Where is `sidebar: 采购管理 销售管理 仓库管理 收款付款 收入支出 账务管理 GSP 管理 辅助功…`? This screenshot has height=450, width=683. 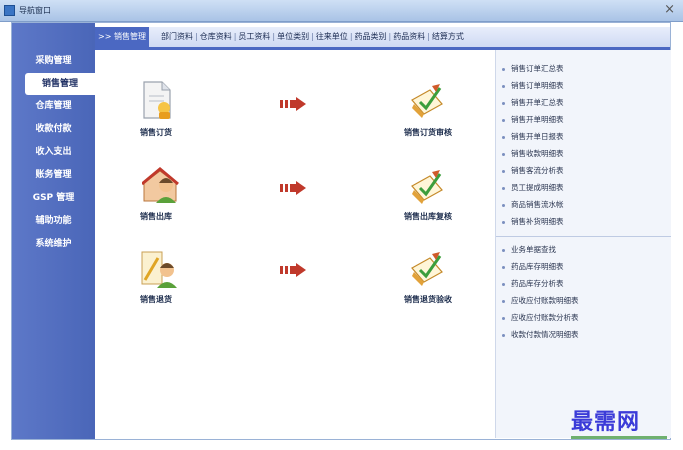
sidebar: 采购管理 销售管理 仓库管理 收款付款 收入支出 账务管理 GSP 管理 辅助功… is located at coordinates (53, 231).